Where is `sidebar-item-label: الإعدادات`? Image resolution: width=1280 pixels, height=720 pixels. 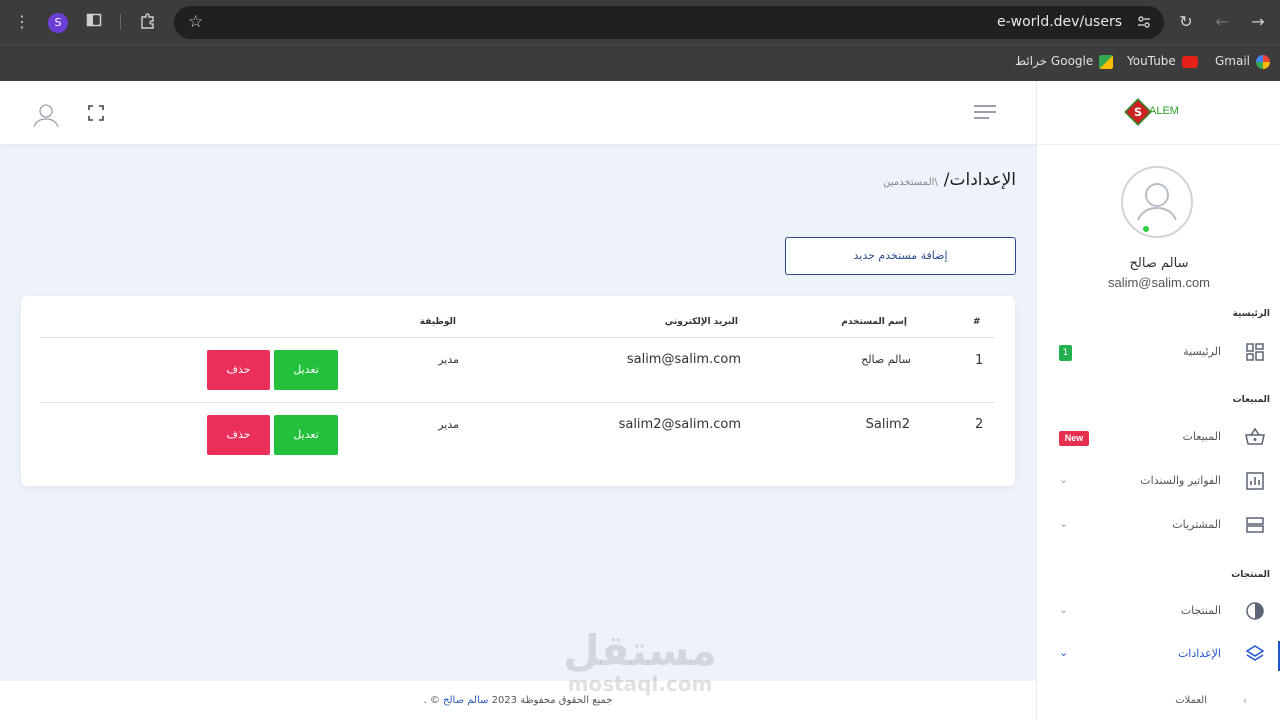 sidebar-item-label: الإعدادات is located at coordinates (1199, 653).